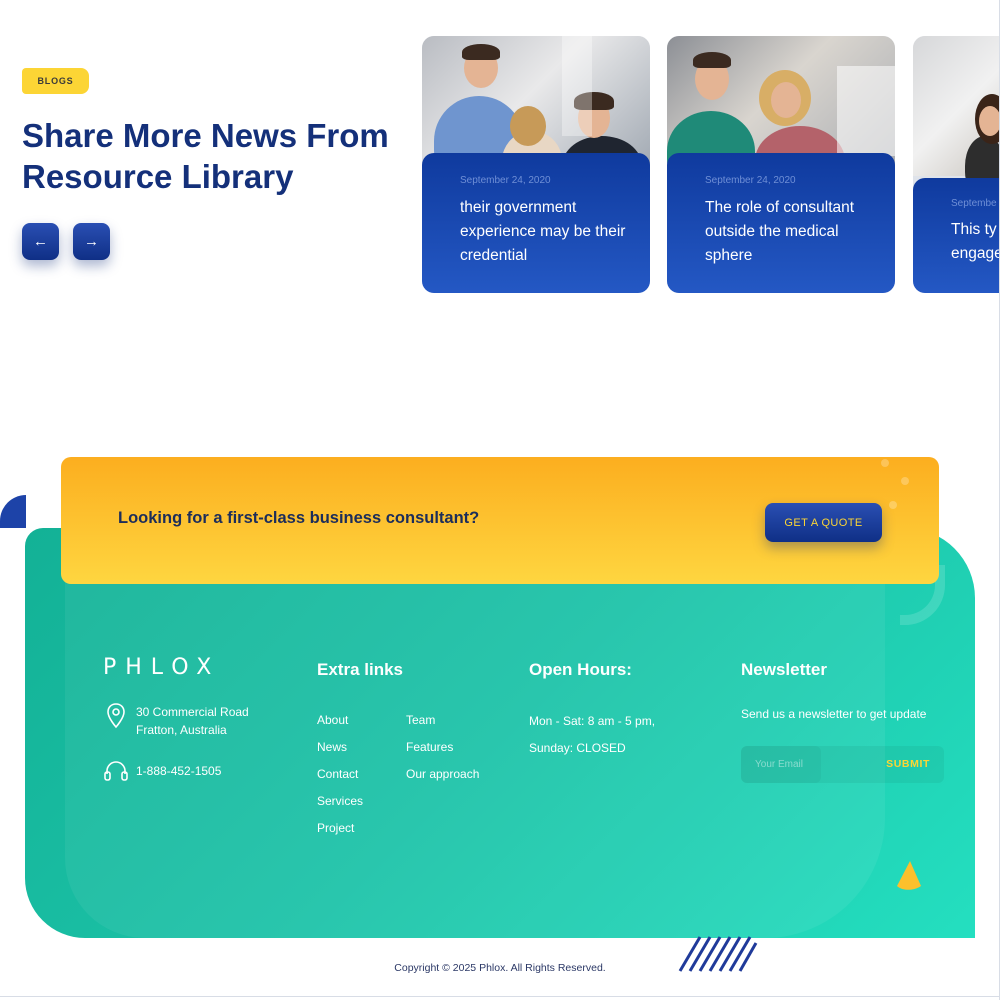 The image size is (1000, 1000). What do you see at coordinates (889, 487) in the screenshot?
I see `decorative-dots` at bounding box center [889, 487].